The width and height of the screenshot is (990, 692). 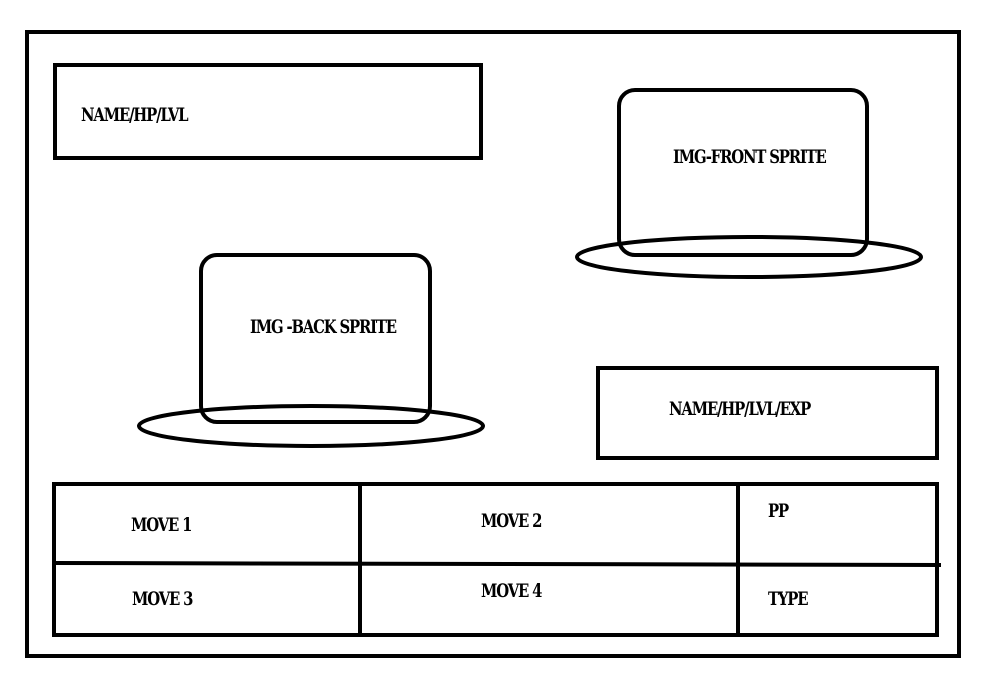 What do you see at coordinates (497, 564) in the screenshot?
I see `moves-divider-horizontal` at bounding box center [497, 564].